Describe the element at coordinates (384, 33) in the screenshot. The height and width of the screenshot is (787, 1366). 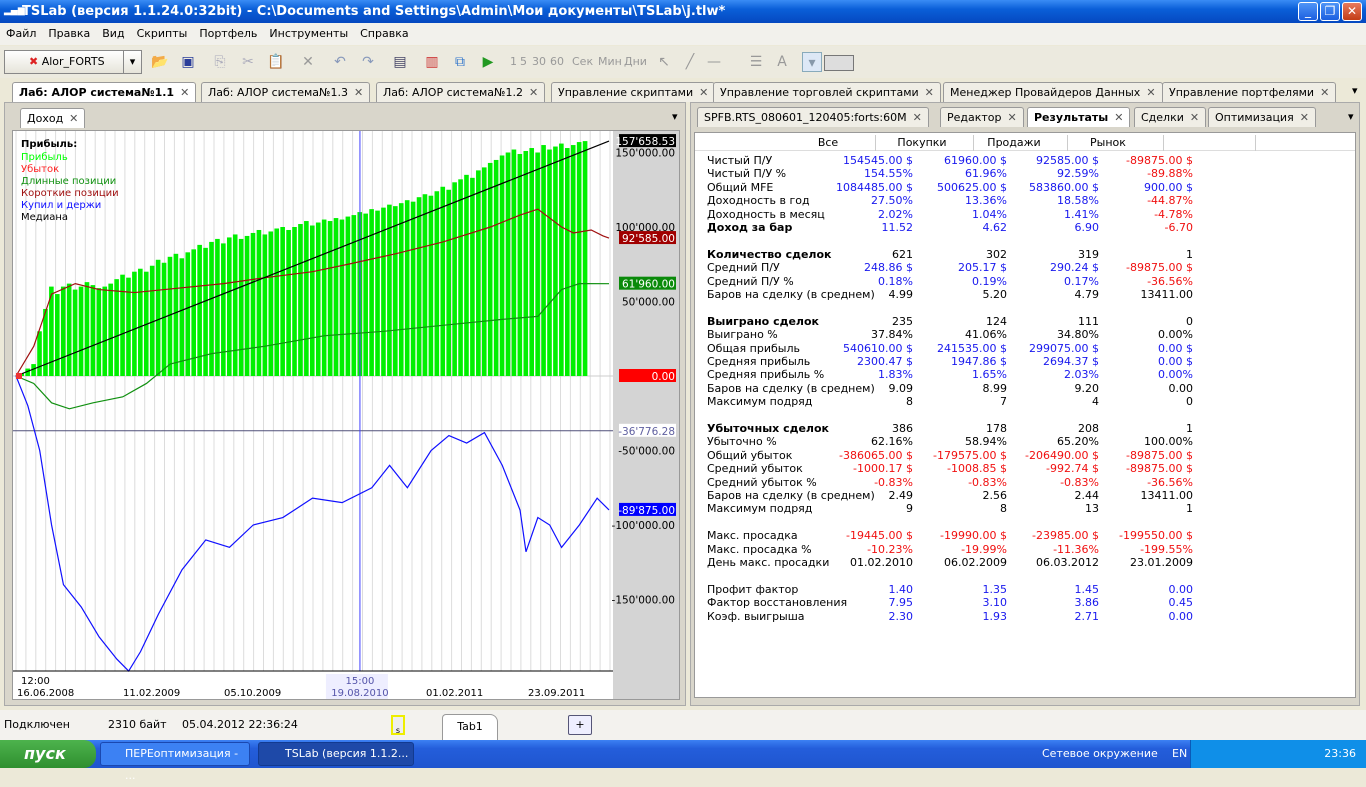
I see `menu-help: Справка` at that location.